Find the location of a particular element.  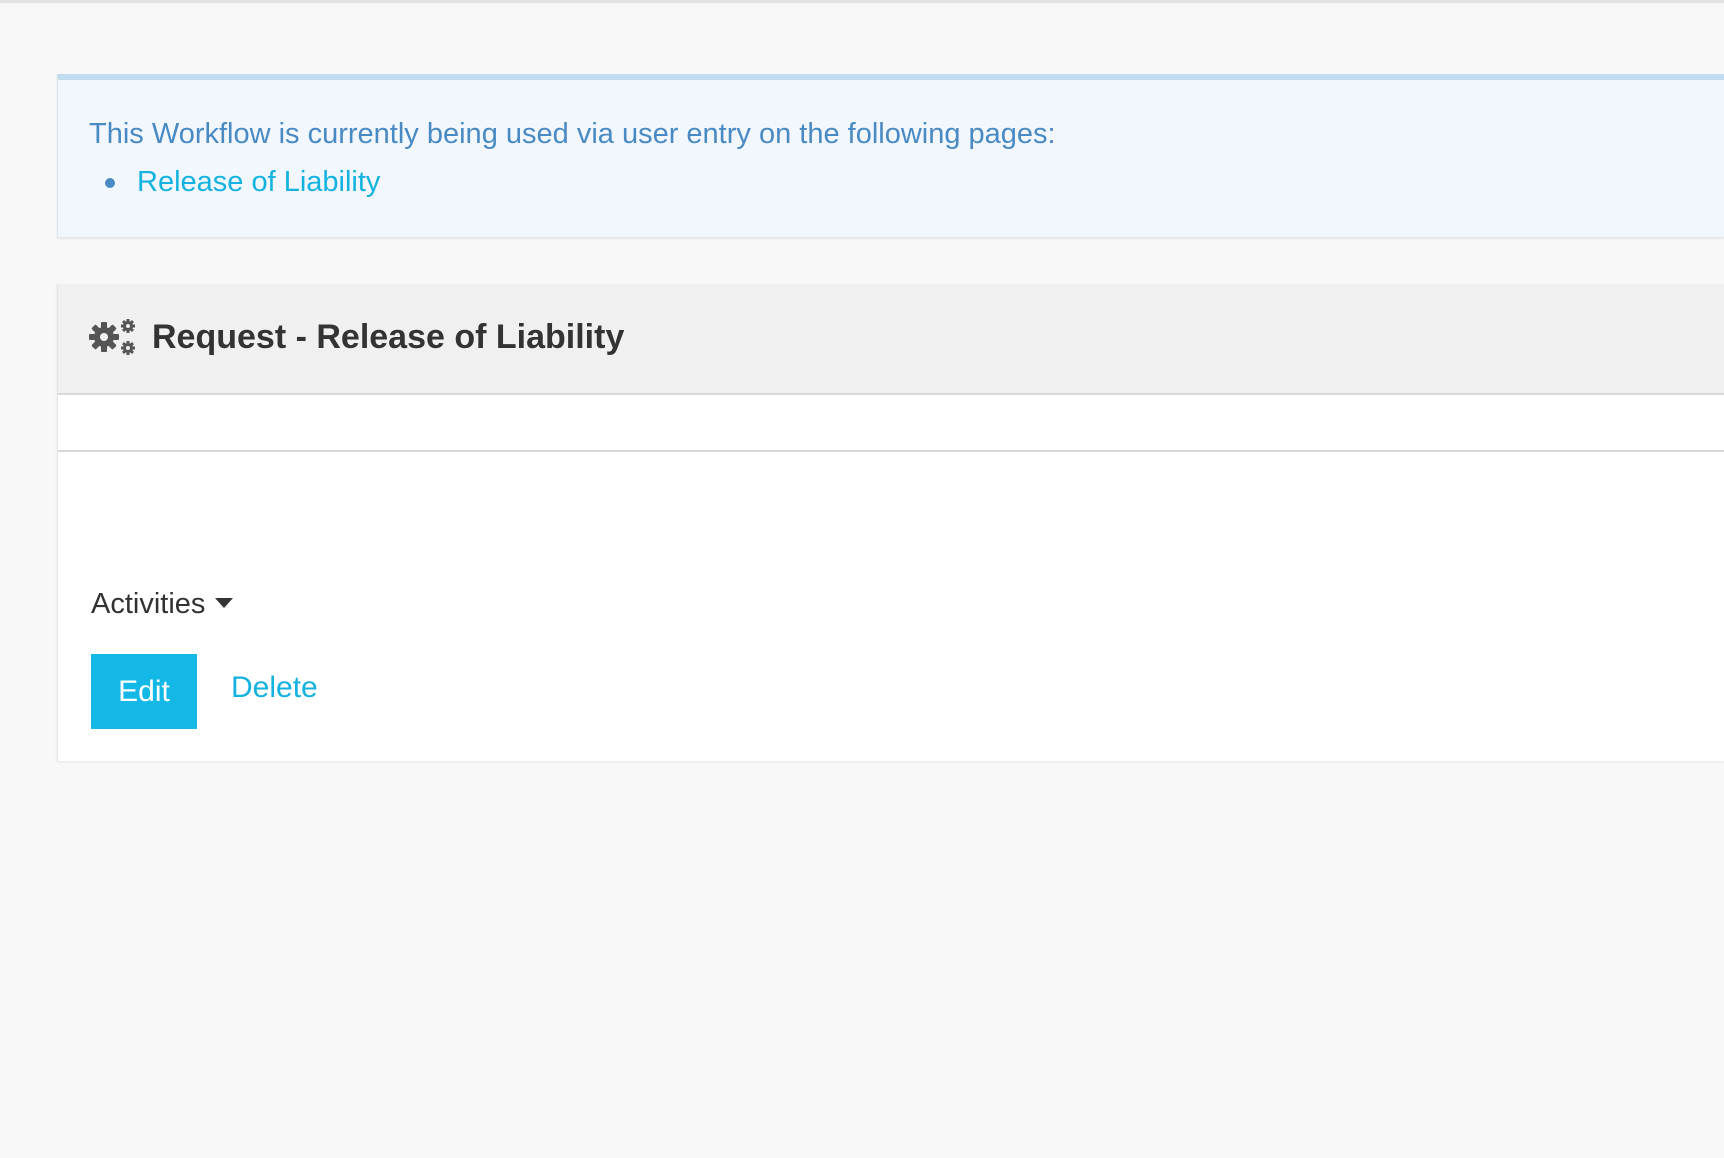

bullet-icon is located at coordinates (110, 183).